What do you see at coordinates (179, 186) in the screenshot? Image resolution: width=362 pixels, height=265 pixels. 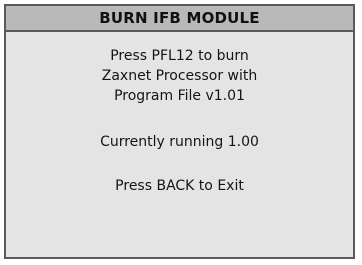 I see `exit-hint: Press BACK to Exit` at bounding box center [179, 186].